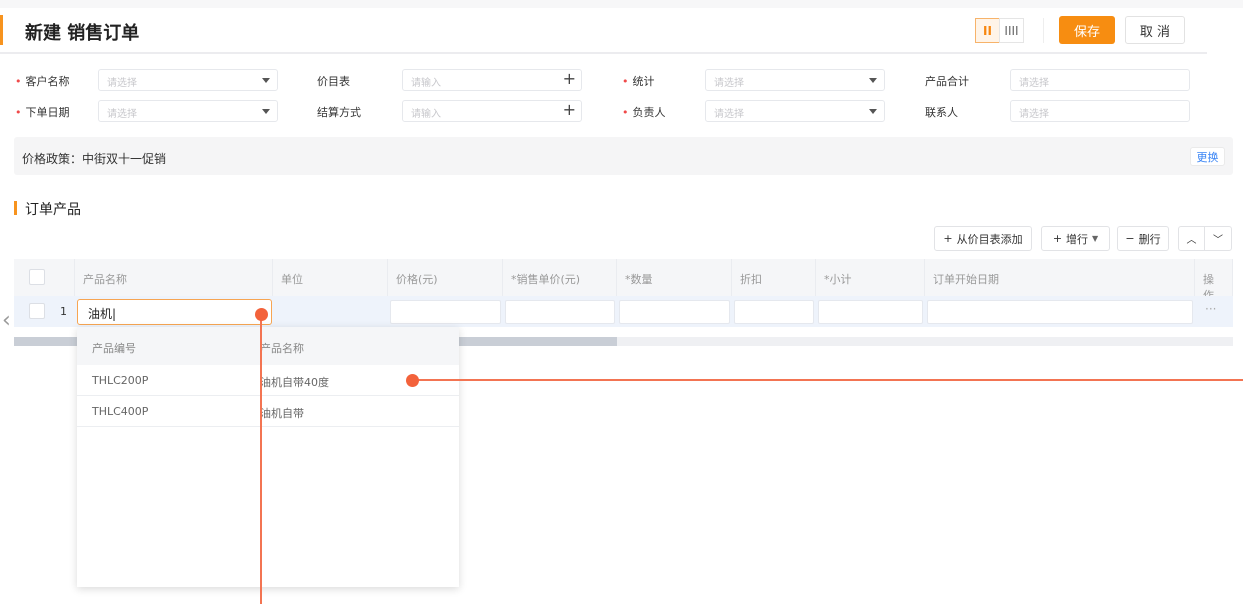 This screenshot has height=604, width=1243. I want to click on dropdown-col-code: 产品编号, so click(114, 348).